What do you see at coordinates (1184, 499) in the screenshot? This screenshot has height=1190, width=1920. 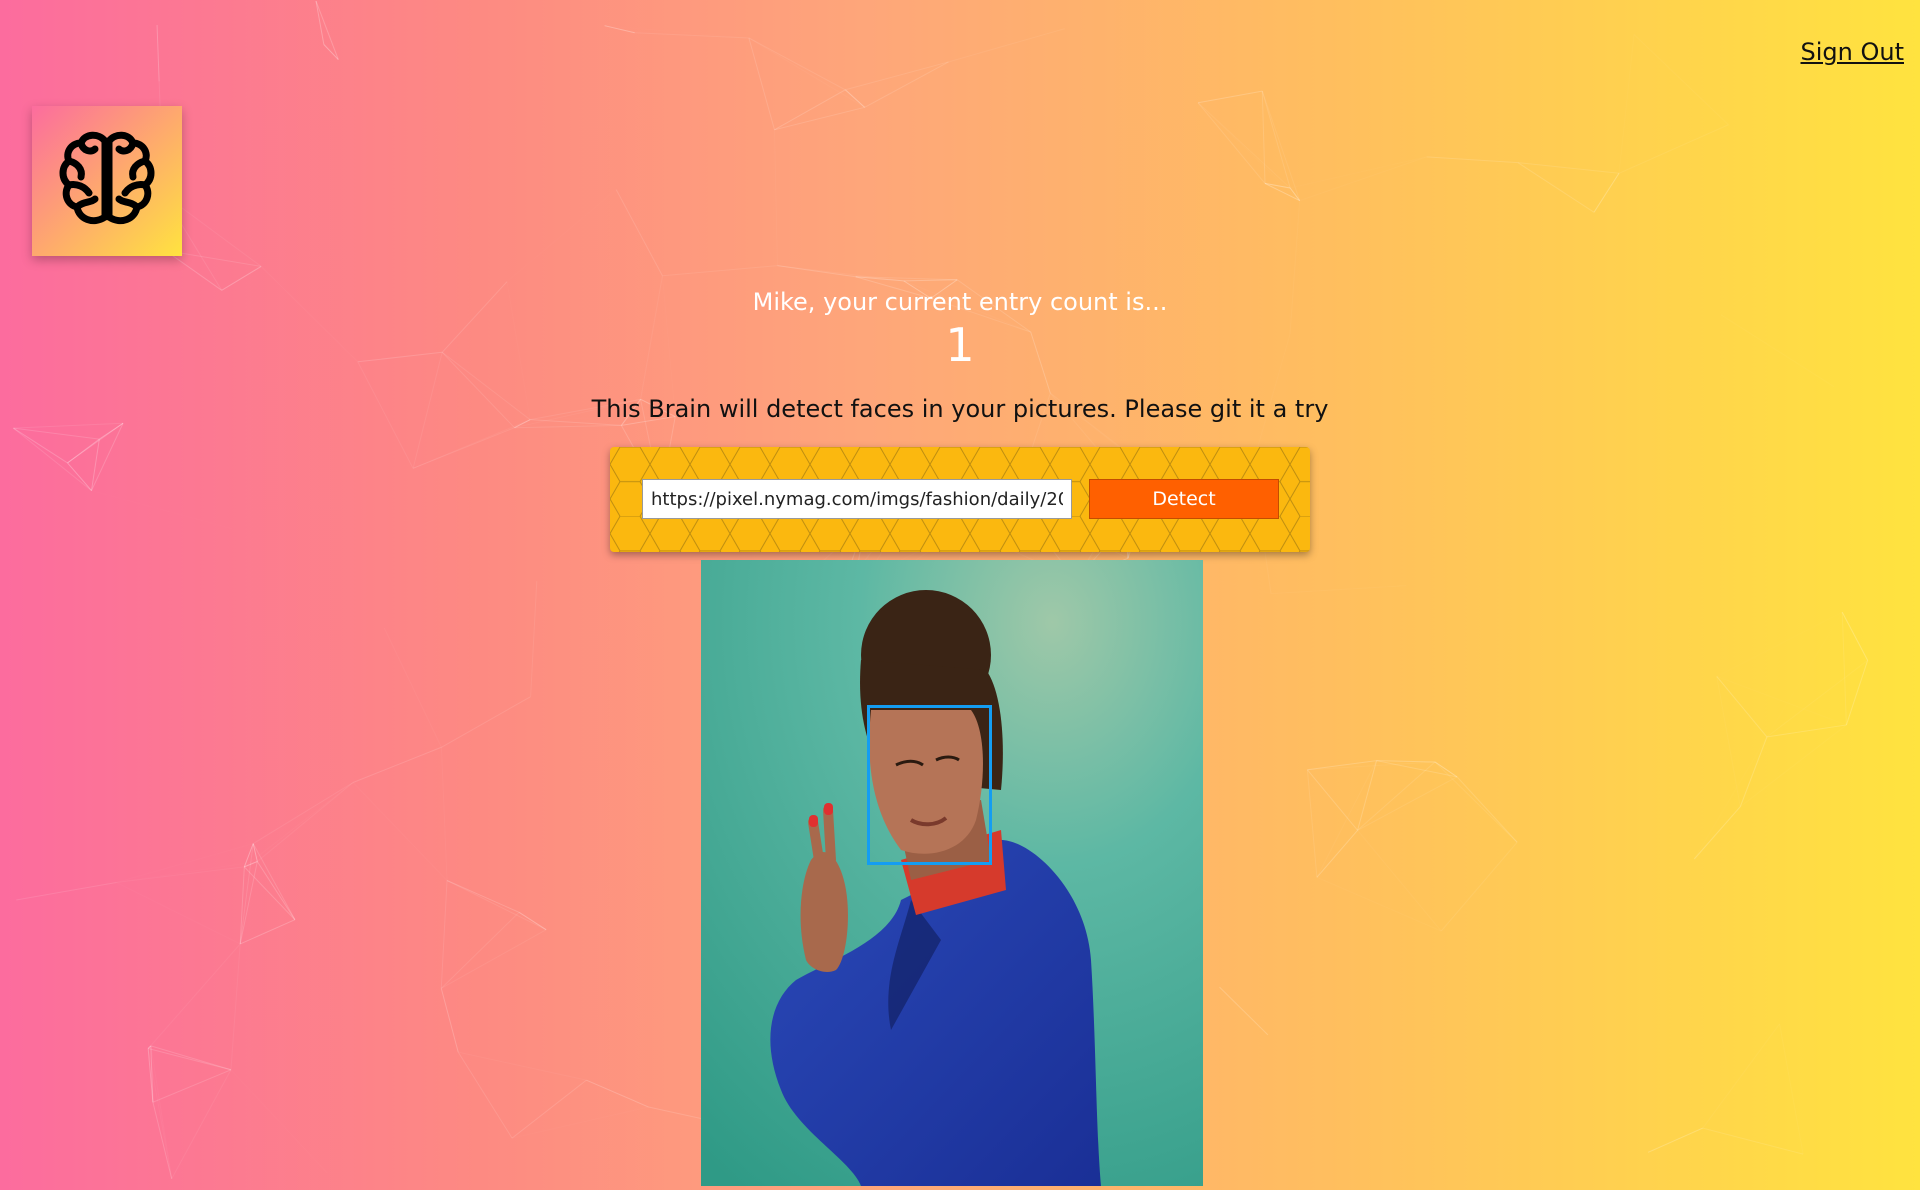 I see `detect-button: Detect` at bounding box center [1184, 499].